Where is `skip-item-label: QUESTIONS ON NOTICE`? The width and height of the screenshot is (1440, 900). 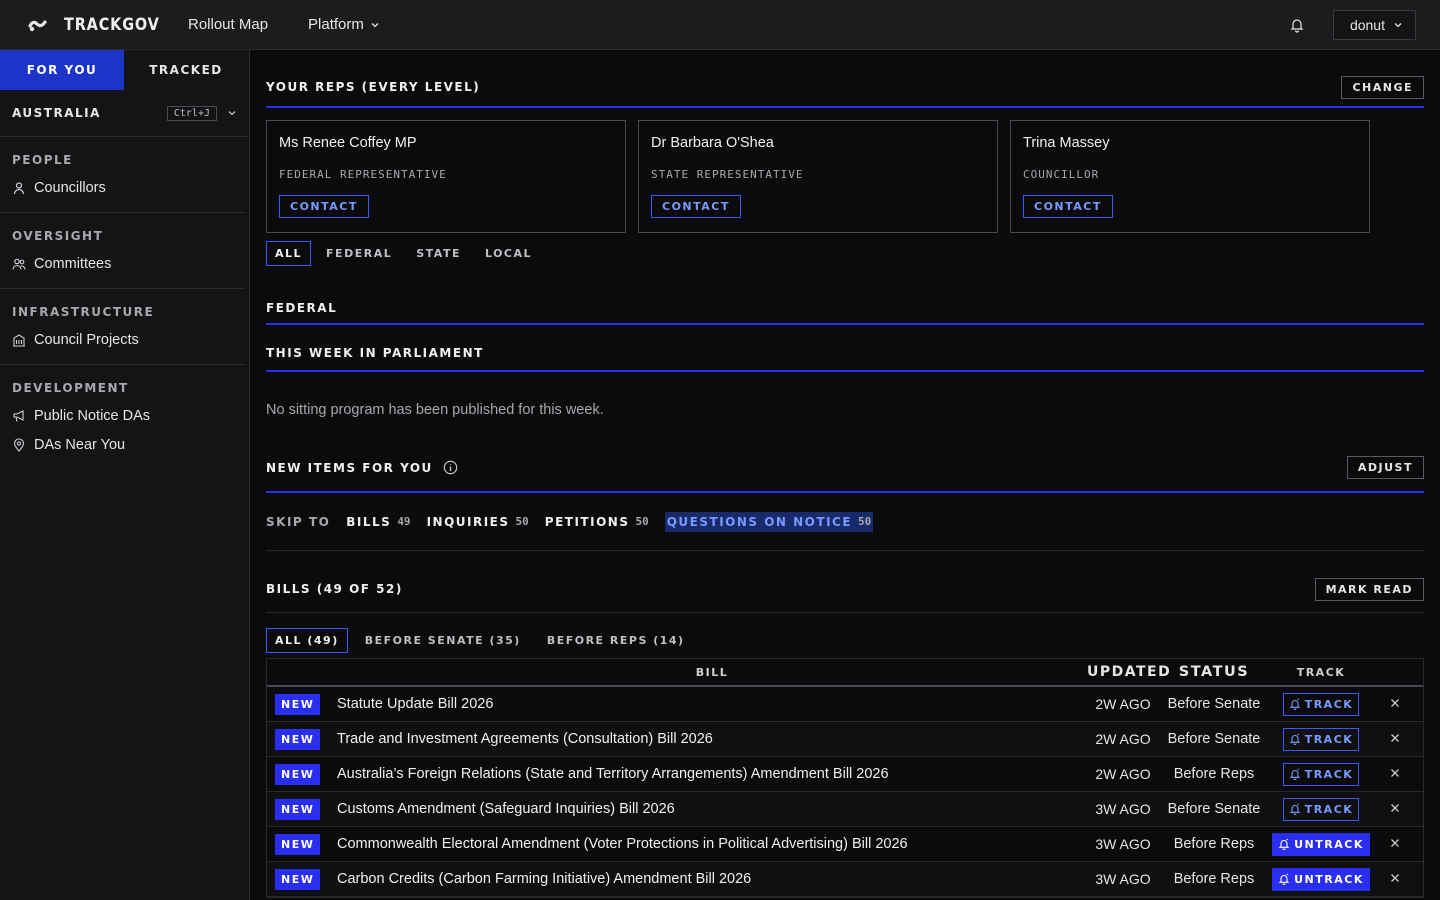
skip-item-label: QUESTIONS ON NOTICE is located at coordinates (759, 521).